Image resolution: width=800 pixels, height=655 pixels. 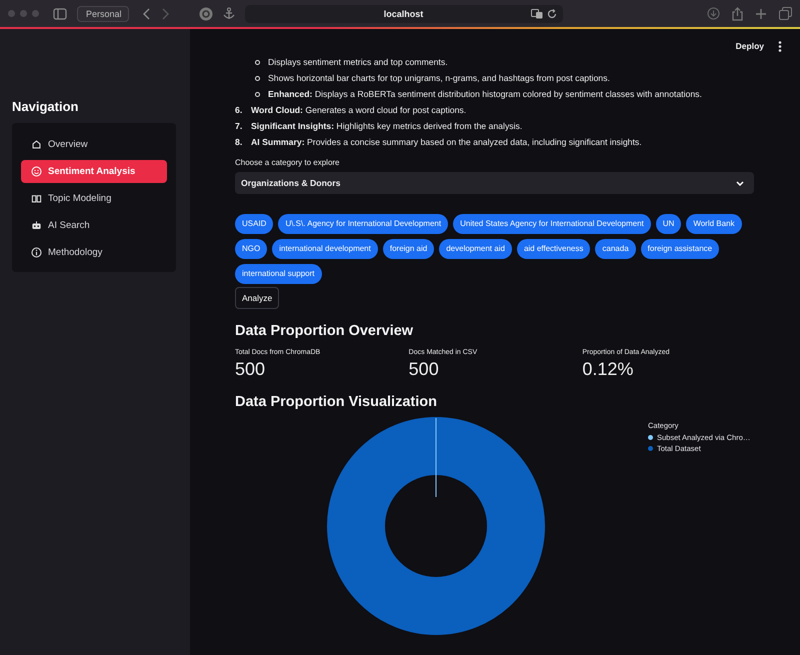 What do you see at coordinates (94, 225) in the screenshot?
I see `nav-item: AI Search` at bounding box center [94, 225].